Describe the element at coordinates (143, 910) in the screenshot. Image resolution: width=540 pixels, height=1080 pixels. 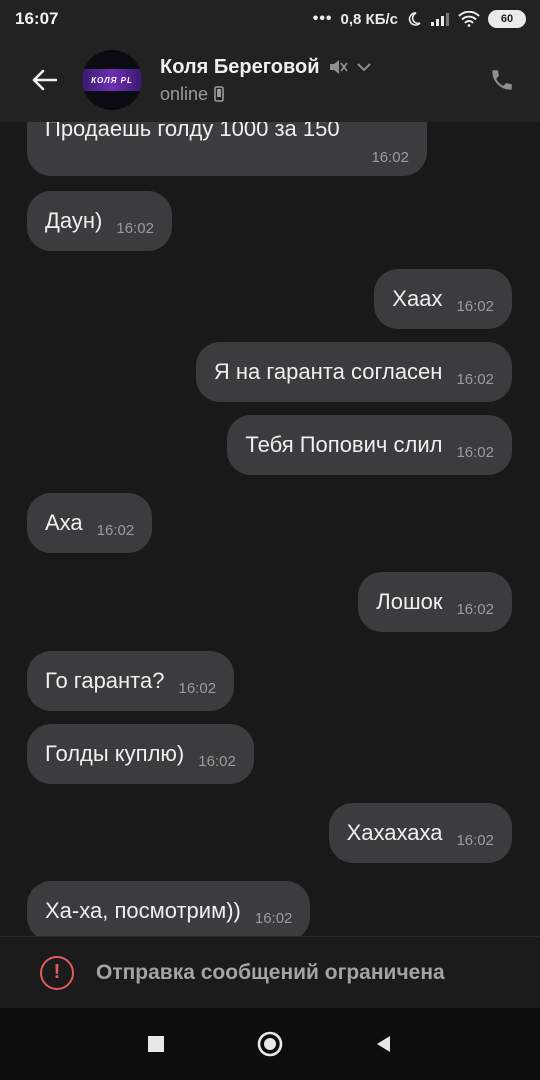
I see `message-text: Ха-ха, посмотрим))` at that location.